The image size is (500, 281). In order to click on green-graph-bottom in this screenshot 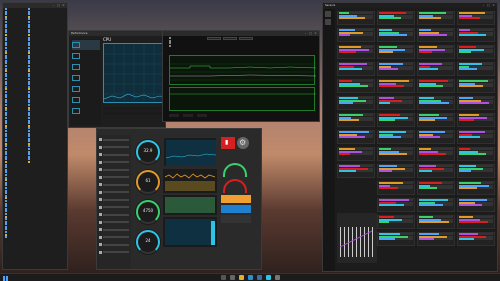, I will do `click(242, 99)`.